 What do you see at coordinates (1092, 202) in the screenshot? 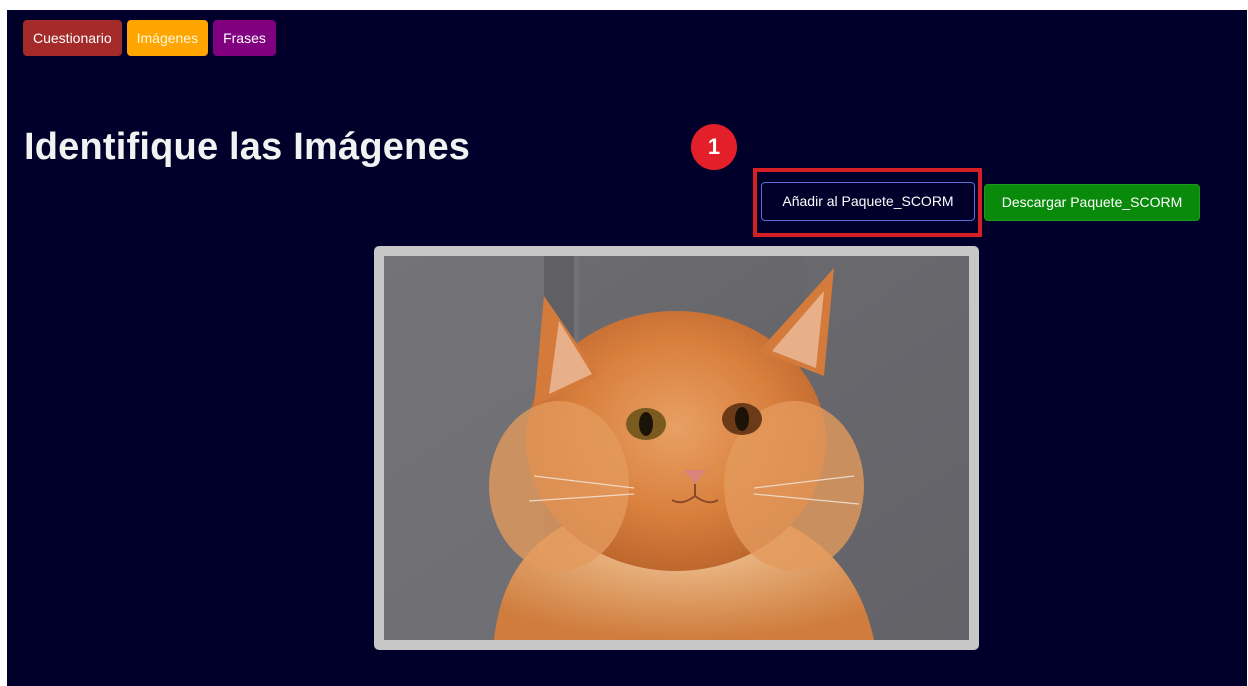
I see `download-package-button: Descargar Paquete_SCORM` at bounding box center [1092, 202].